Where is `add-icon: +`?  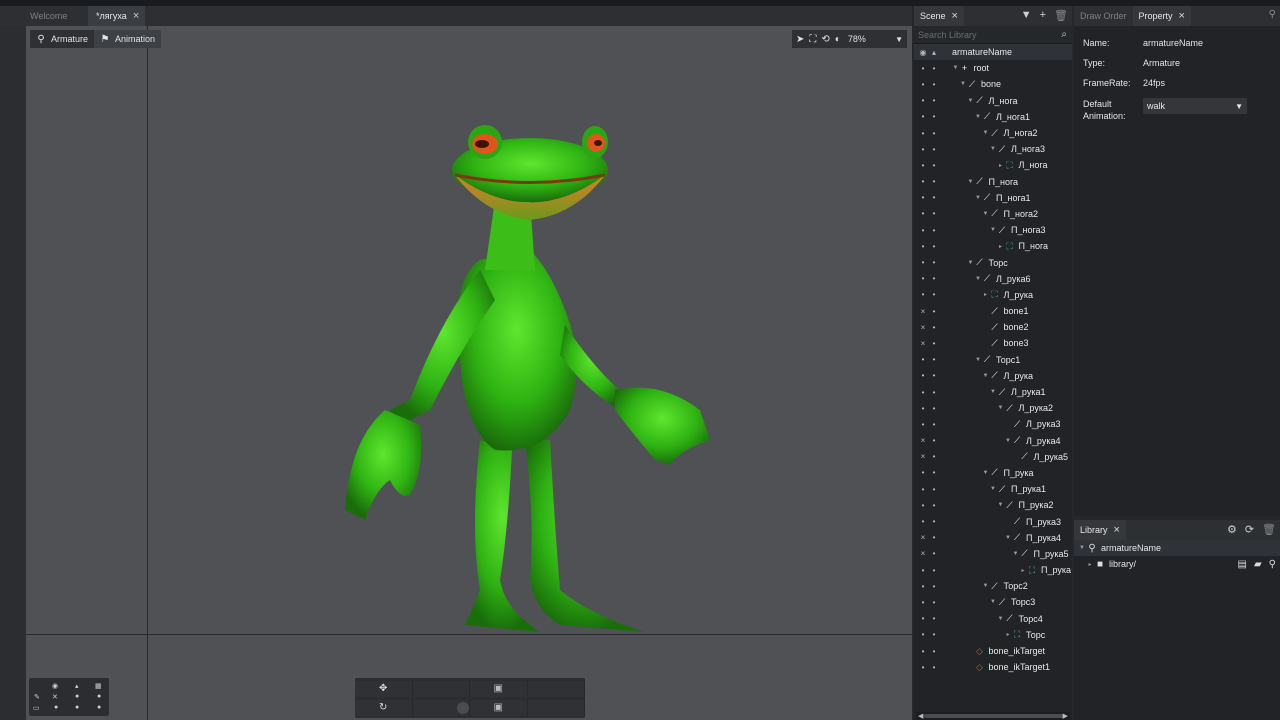 add-icon: + is located at coordinates (1043, 15).